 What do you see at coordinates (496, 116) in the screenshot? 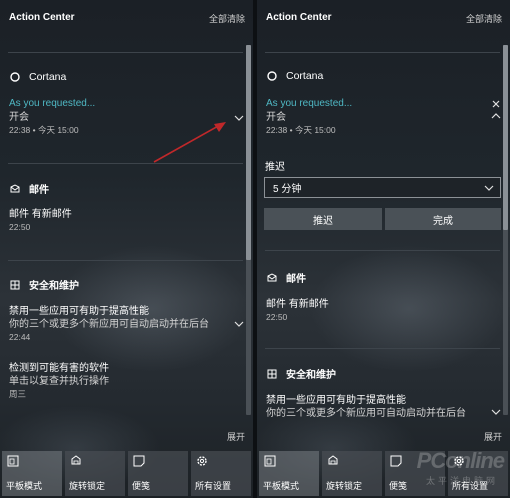
I see `chevron-up-icon` at bounding box center [496, 116].